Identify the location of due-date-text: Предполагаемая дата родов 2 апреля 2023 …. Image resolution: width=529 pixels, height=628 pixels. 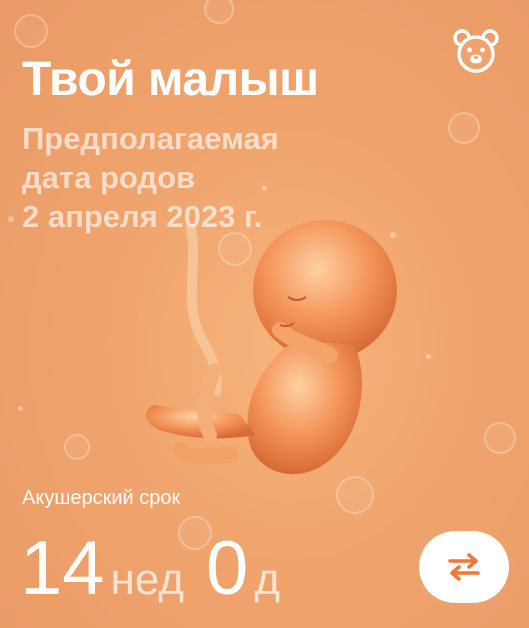
(172, 177).